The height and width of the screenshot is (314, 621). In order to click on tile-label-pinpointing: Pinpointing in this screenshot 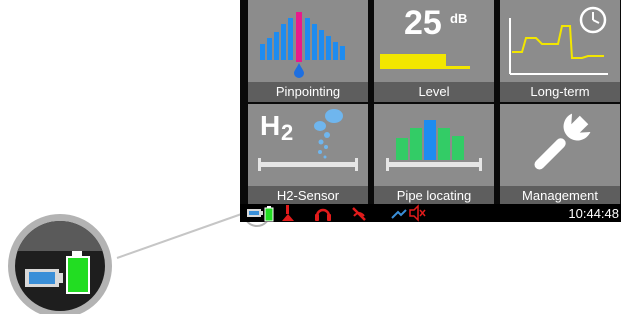, I will do `click(308, 92)`.